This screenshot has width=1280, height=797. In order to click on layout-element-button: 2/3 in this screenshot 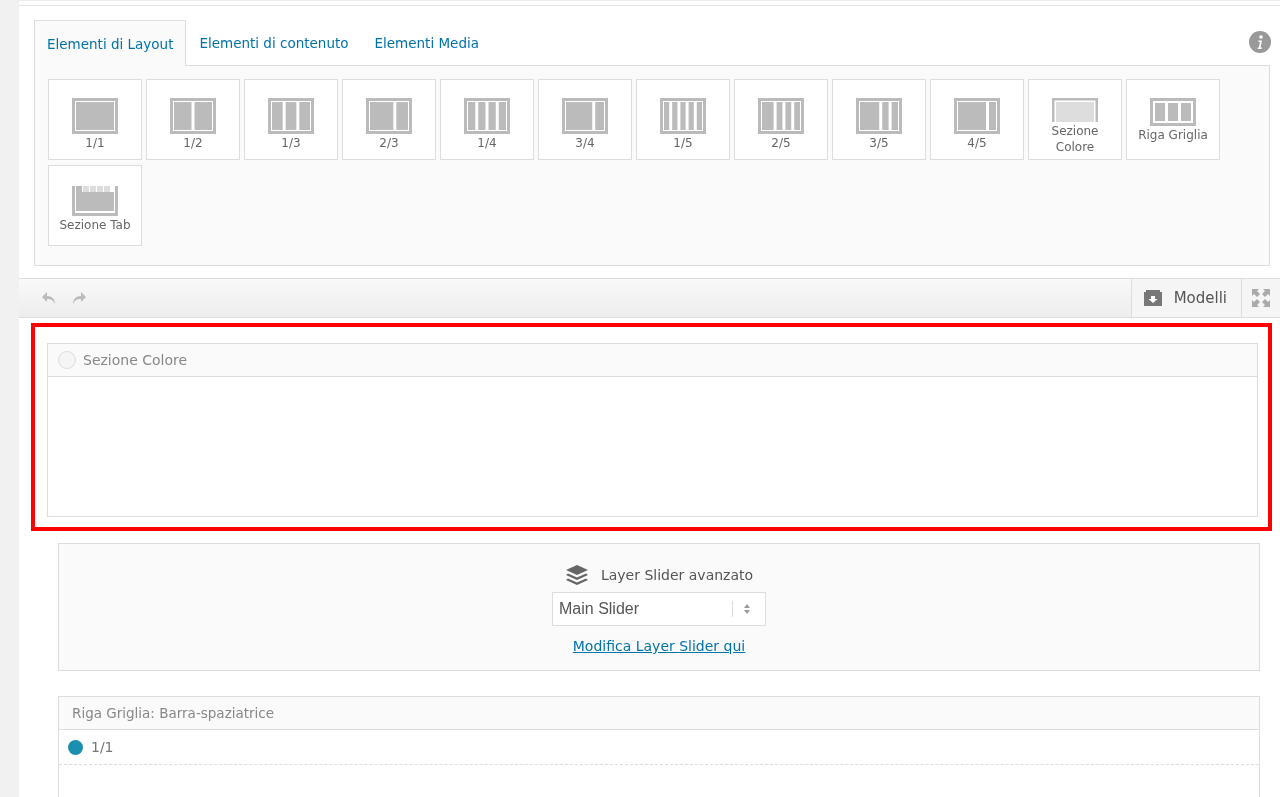, I will do `click(389, 119)`.